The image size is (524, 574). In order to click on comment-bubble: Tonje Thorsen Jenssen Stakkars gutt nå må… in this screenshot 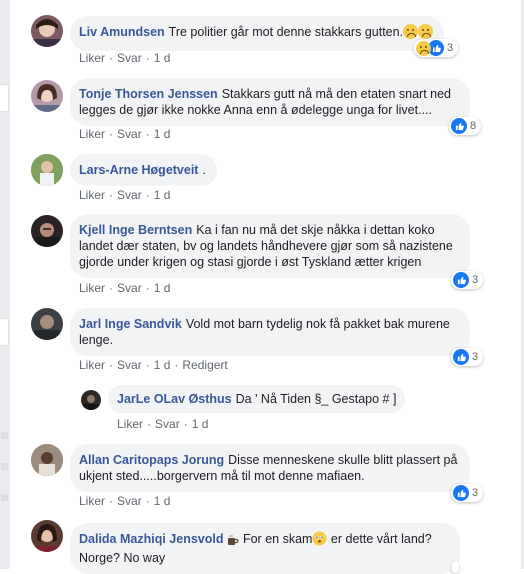, I will do `click(270, 102)`.